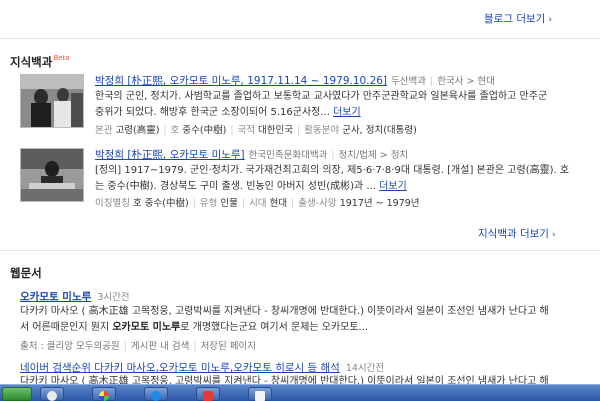 The width and height of the screenshot is (600, 401). I want to click on webdoc-2-time: 14시간전, so click(365, 368).